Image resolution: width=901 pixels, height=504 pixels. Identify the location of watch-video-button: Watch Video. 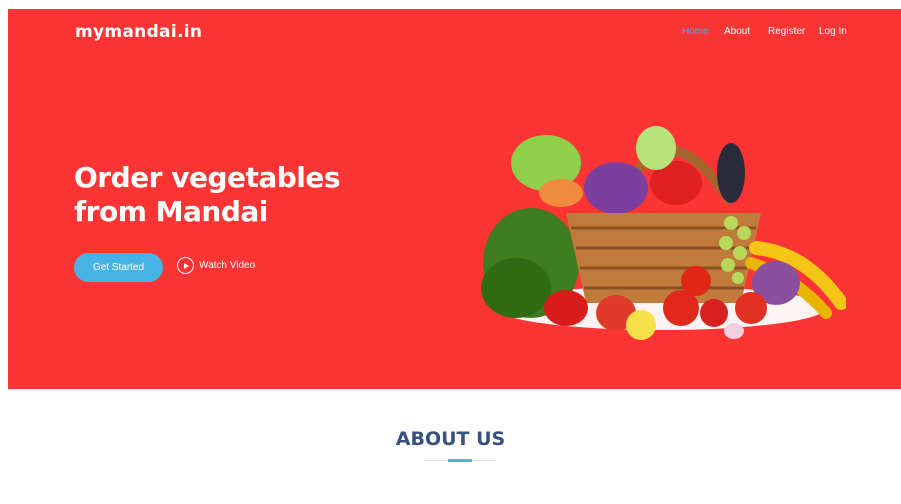
(216, 265).